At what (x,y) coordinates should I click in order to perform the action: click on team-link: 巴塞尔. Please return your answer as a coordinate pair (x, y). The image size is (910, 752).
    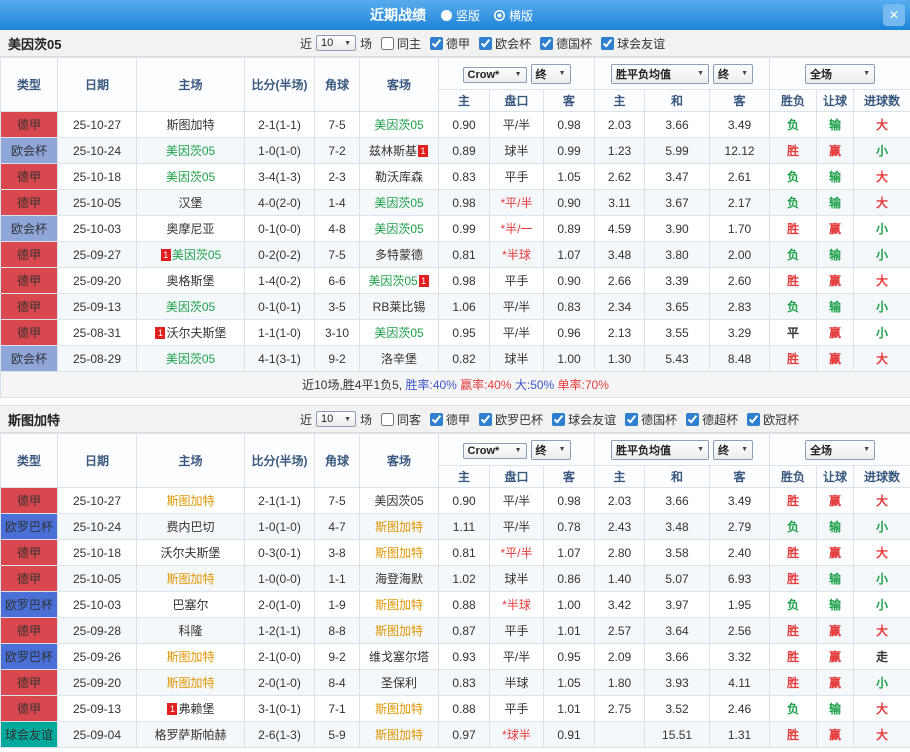
    Looking at the image, I should click on (190, 605).